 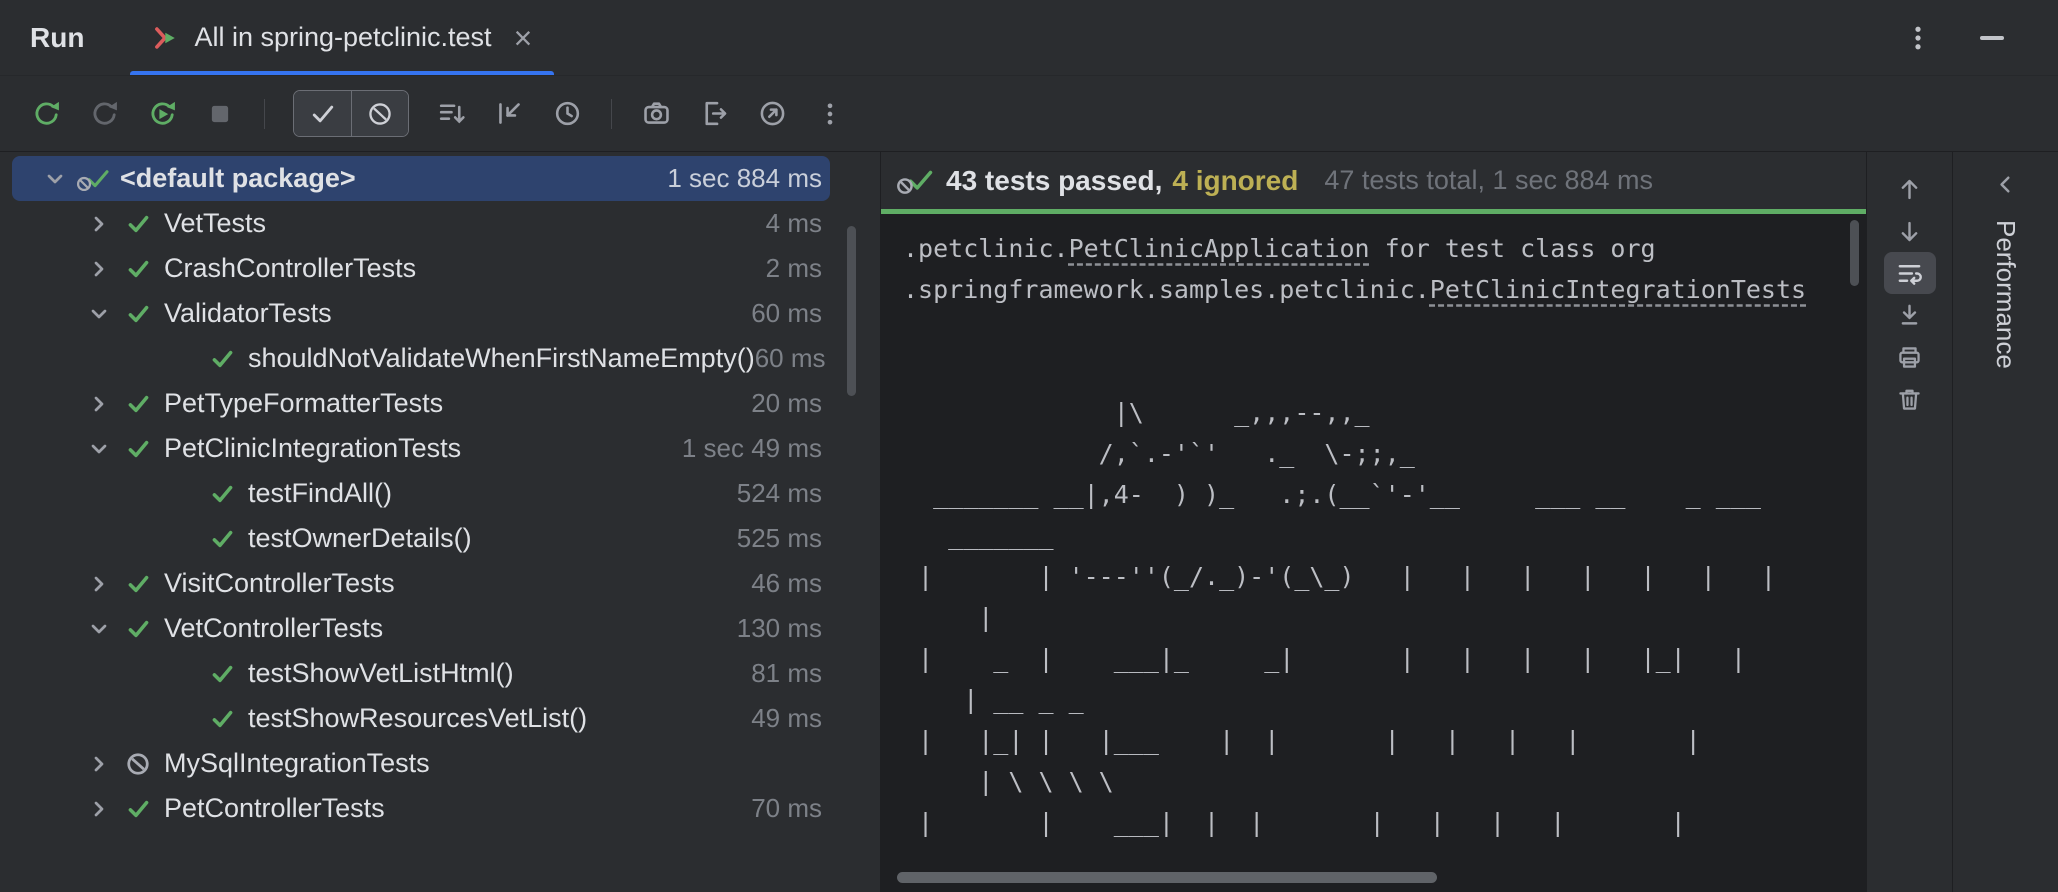 What do you see at coordinates (360, 538) in the screenshot?
I see `test-name-label: testOwnerDetails()` at bounding box center [360, 538].